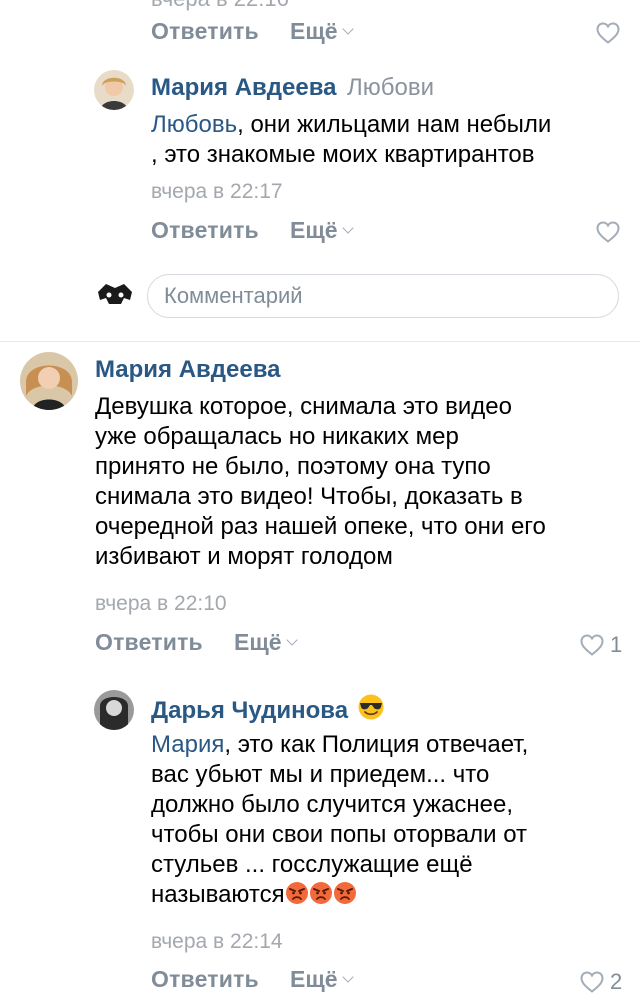  Describe the element at coordinates (339, 834) in the screenshot. I see `comment-line: чтобы они свои попы оторвали от` at that location.